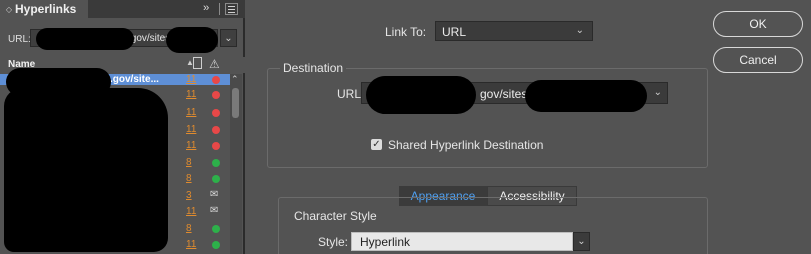 The height and width of the screenshot is (254, 811). I want to click on shared-destination-label: Shared Hyperlink Destination, so click(466, 145).